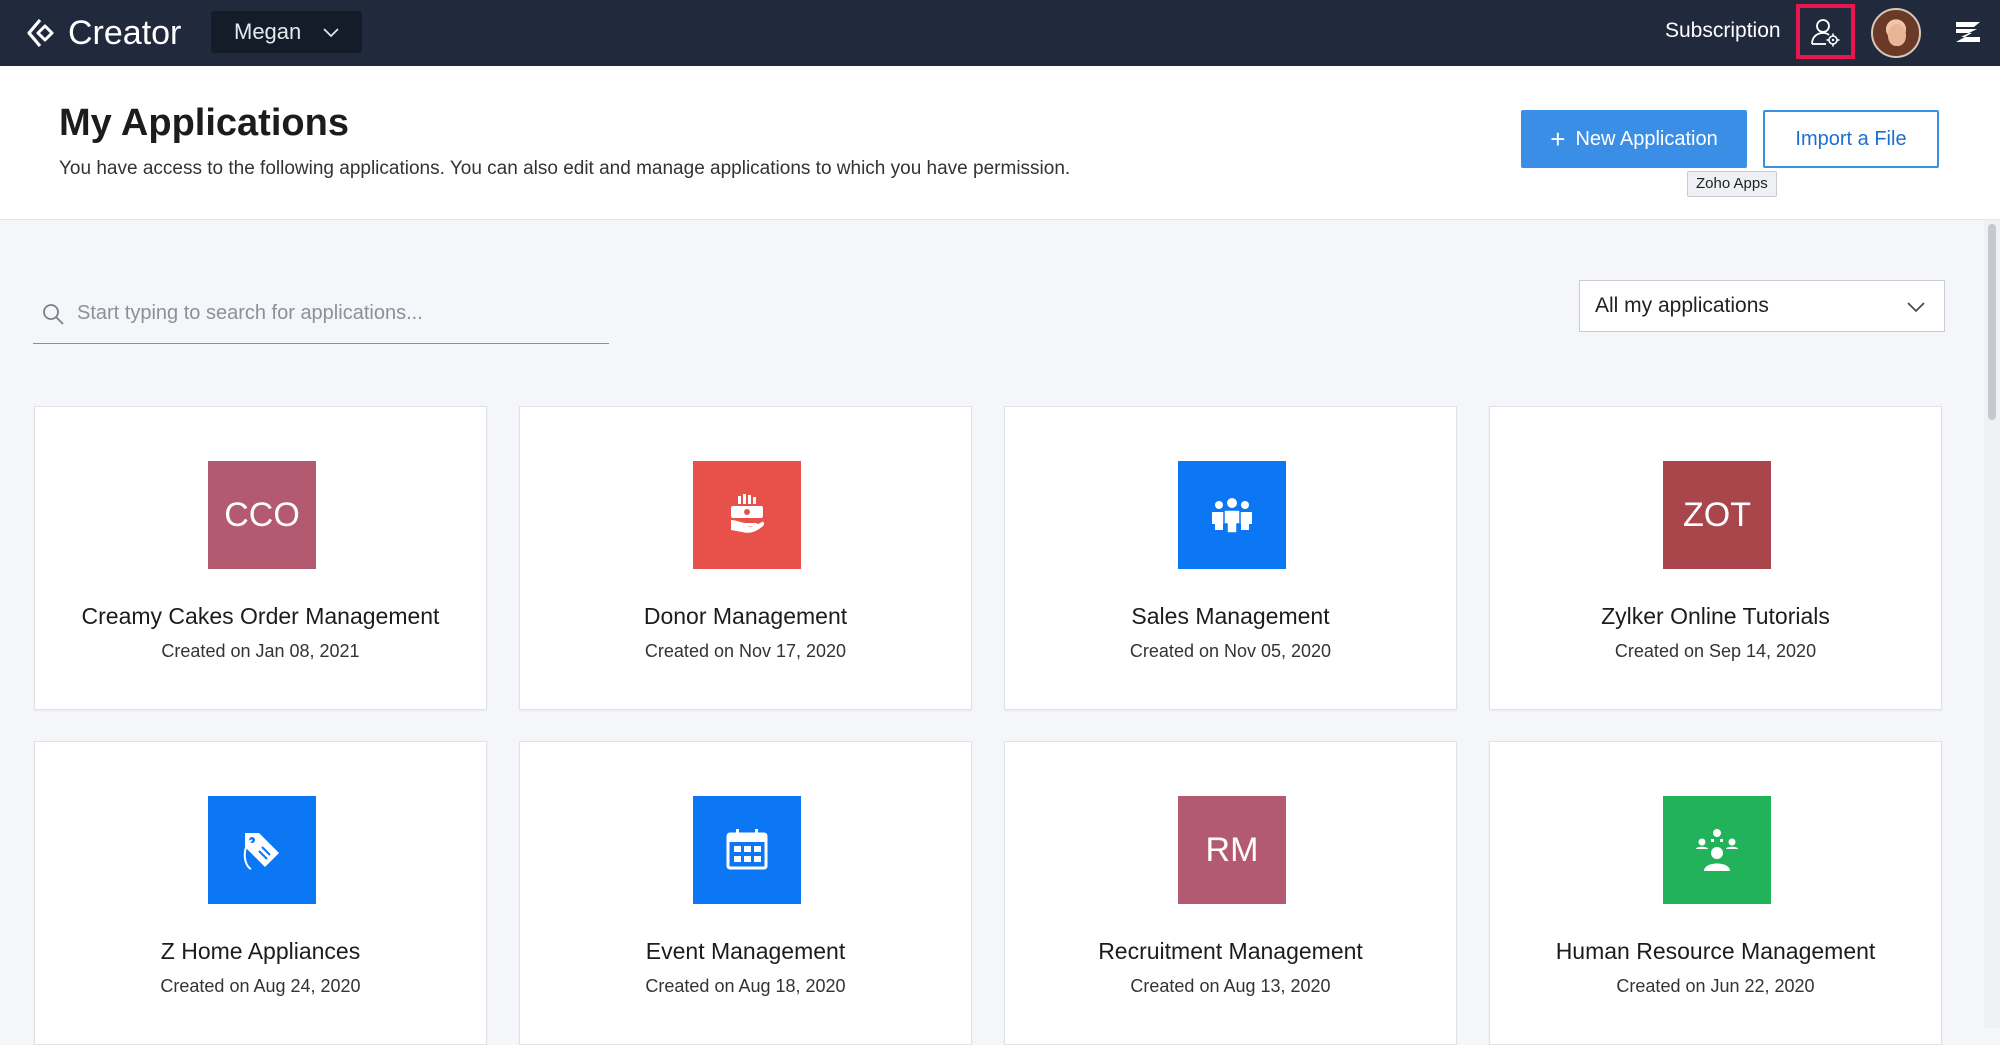 This screenshot has height=1045, width=2000. I want to click on search-input, so click(337, 313).